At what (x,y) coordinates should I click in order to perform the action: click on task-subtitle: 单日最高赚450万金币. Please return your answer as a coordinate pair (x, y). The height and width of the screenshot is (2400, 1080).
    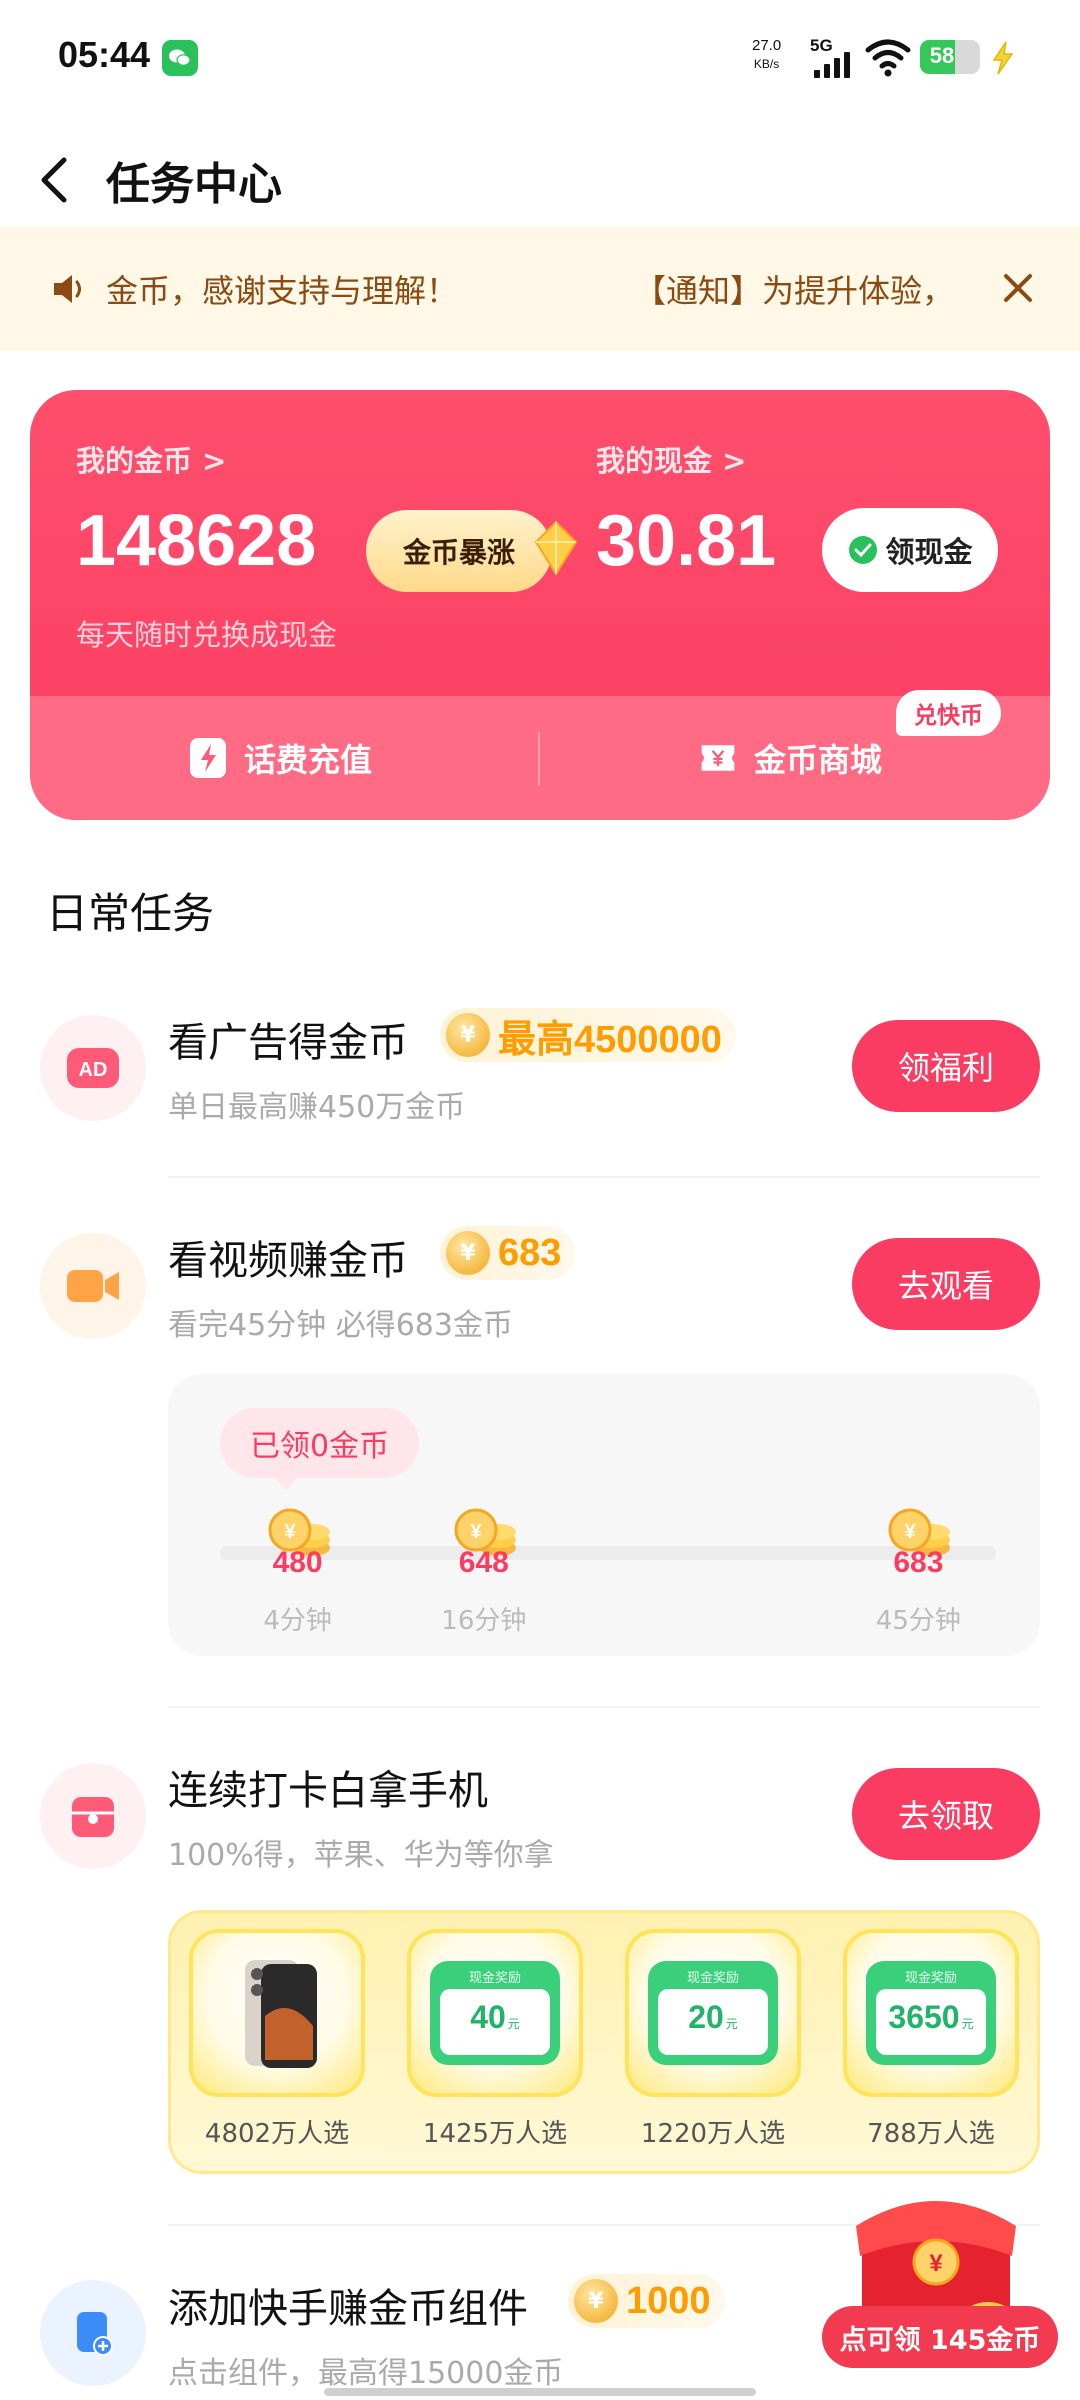
    Looking at the image, I should click on (317, 1107).